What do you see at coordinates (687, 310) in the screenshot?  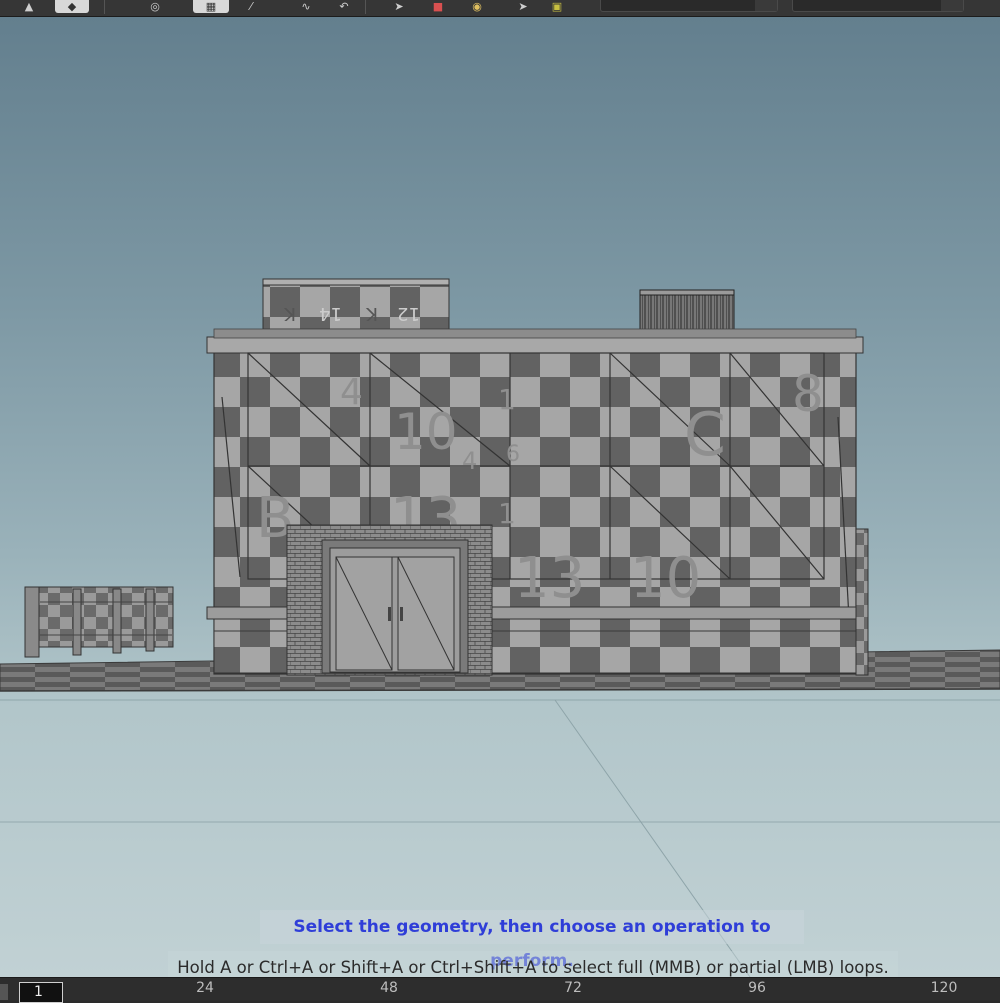 I see `roof-ac-unit` at bounding box center [687, 310].